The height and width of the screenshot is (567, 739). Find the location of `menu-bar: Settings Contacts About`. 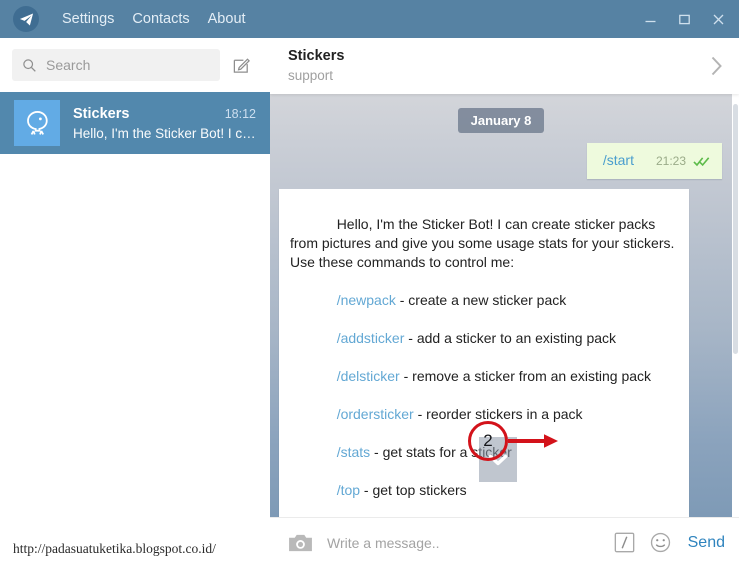

menu-bar: Settings Contacts About is located at coordinates (154, 19).